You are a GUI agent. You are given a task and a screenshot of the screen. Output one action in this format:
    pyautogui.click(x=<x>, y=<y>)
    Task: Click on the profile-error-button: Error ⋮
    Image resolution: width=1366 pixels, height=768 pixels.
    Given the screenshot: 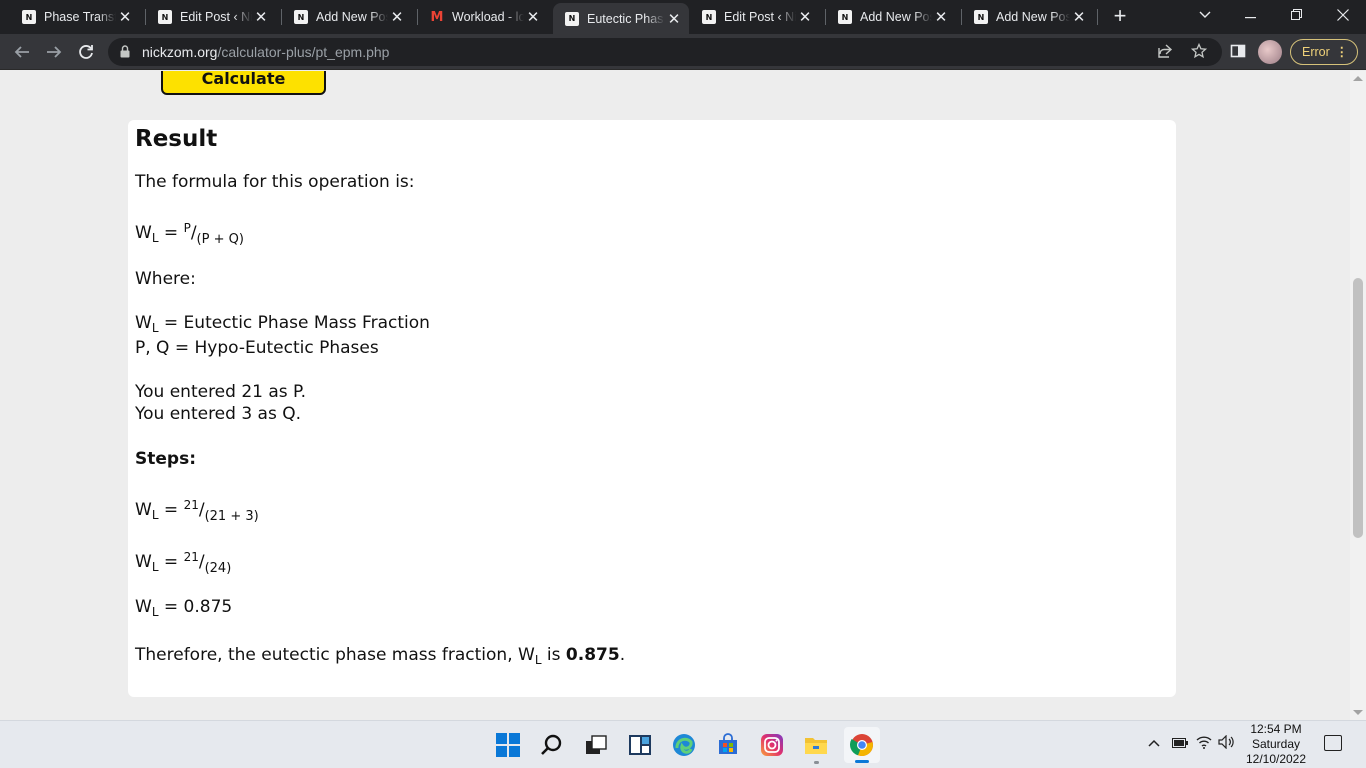 What is the action you would take?
    pyautogui.click(x=1324, y=52)
    